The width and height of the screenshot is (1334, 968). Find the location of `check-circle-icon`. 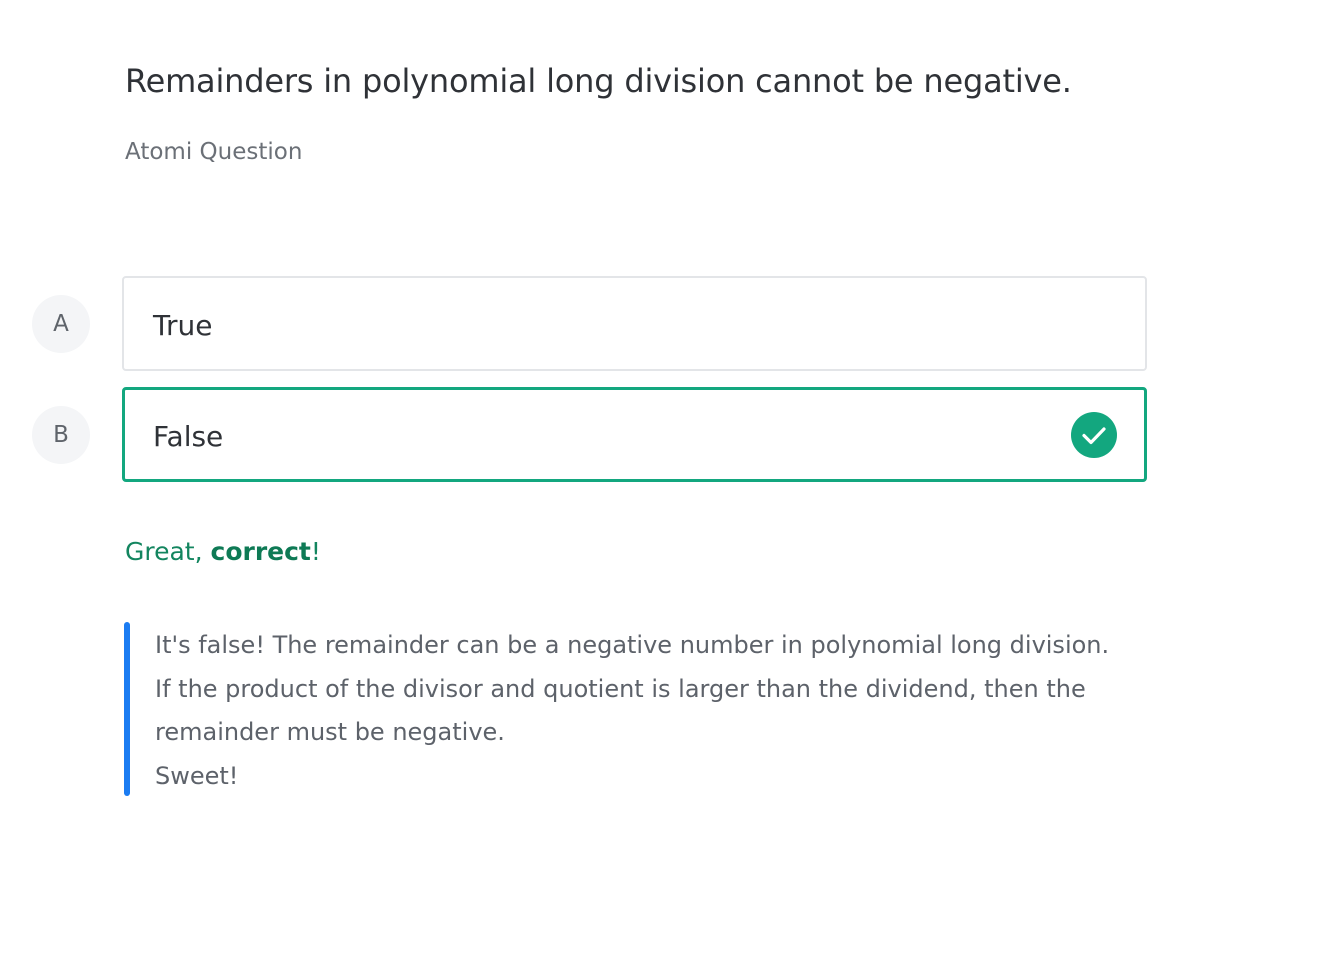

check-circle-icon is located at coordinates (1094, 435).